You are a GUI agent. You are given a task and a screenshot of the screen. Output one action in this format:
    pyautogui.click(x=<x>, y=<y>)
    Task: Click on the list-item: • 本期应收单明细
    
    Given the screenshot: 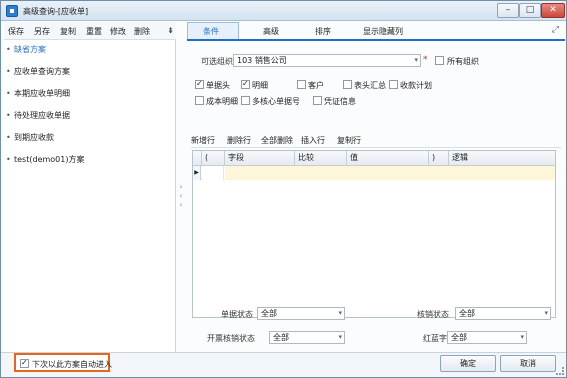 What is the action you would take?
    pyautogui.click(x=38, y=95)
    